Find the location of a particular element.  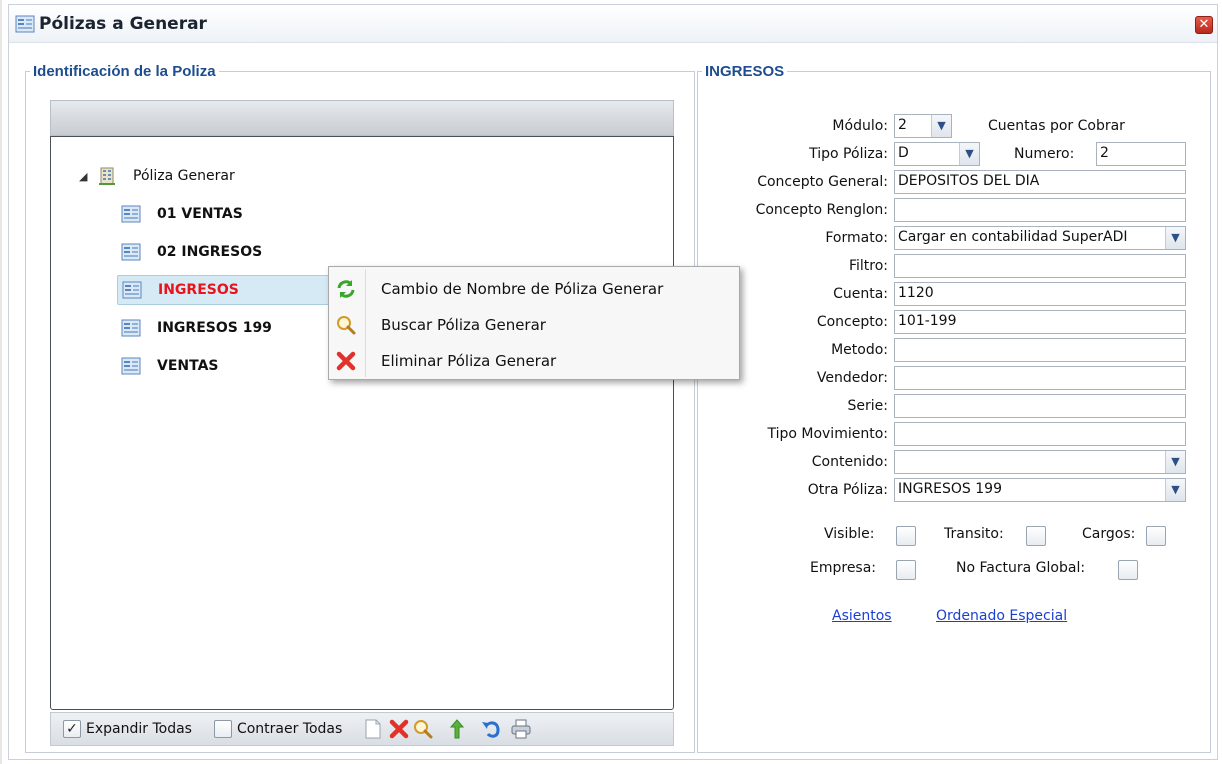

metodo-row: Metodo: is located at coordinates (953, 350).